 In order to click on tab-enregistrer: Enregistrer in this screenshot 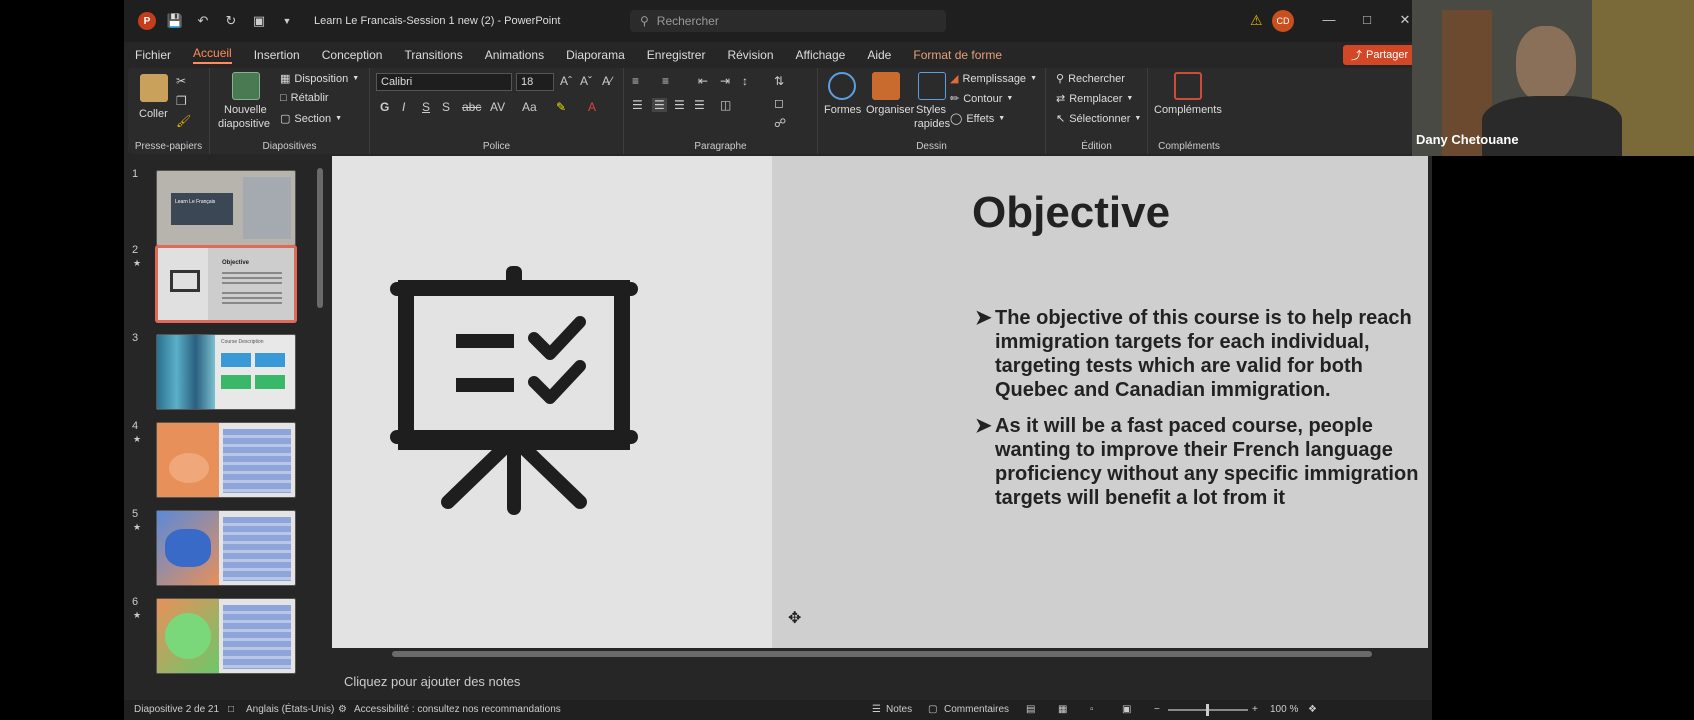, I will do `click(676, 55)`.